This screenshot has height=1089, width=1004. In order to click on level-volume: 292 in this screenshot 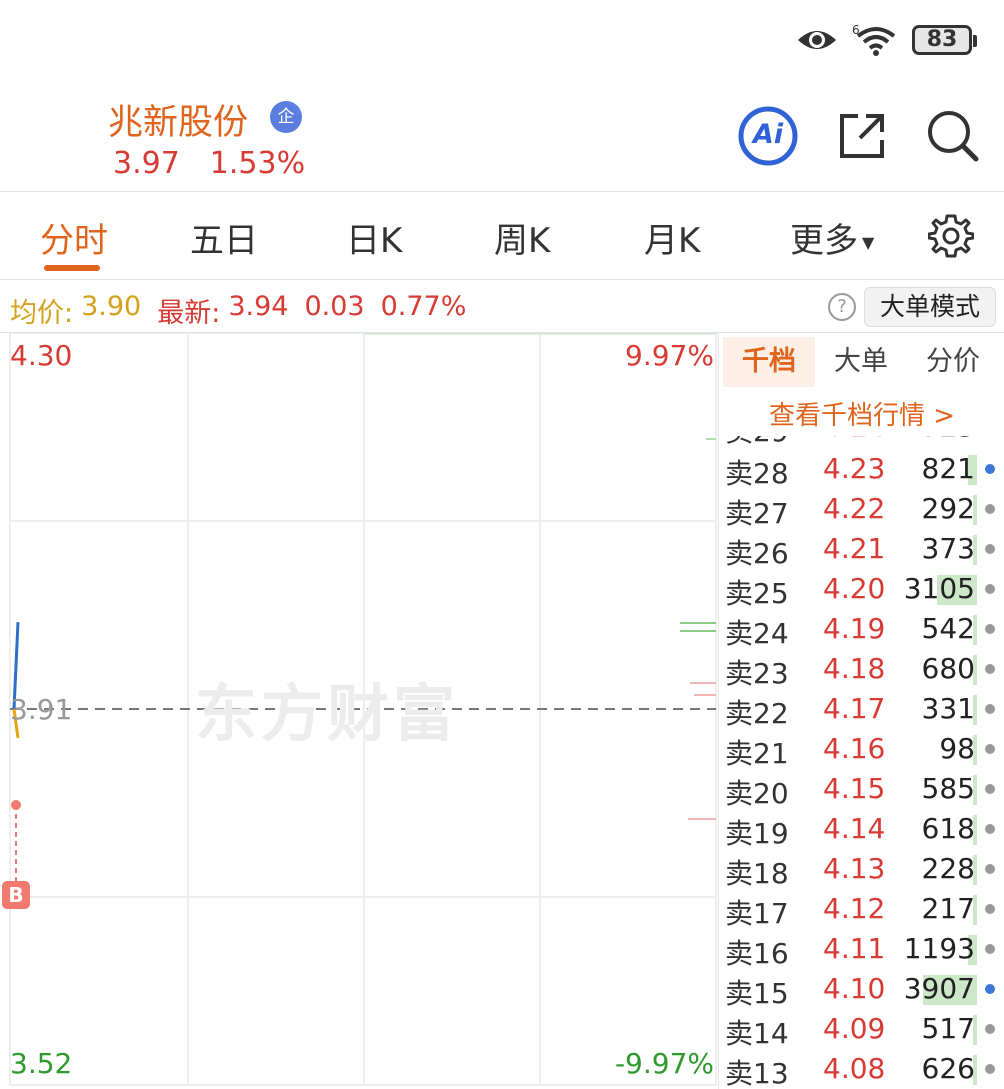, I will do `click(948, 508)`.